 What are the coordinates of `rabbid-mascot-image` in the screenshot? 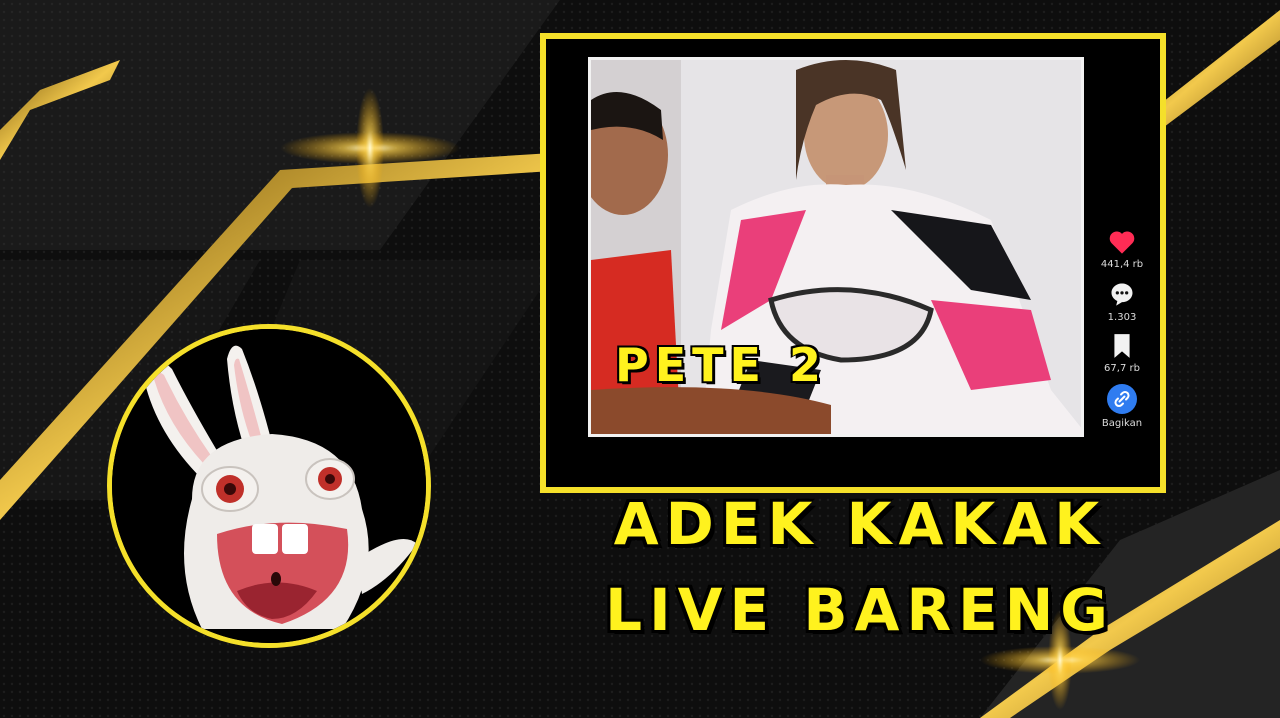 It's located at (269, 486).